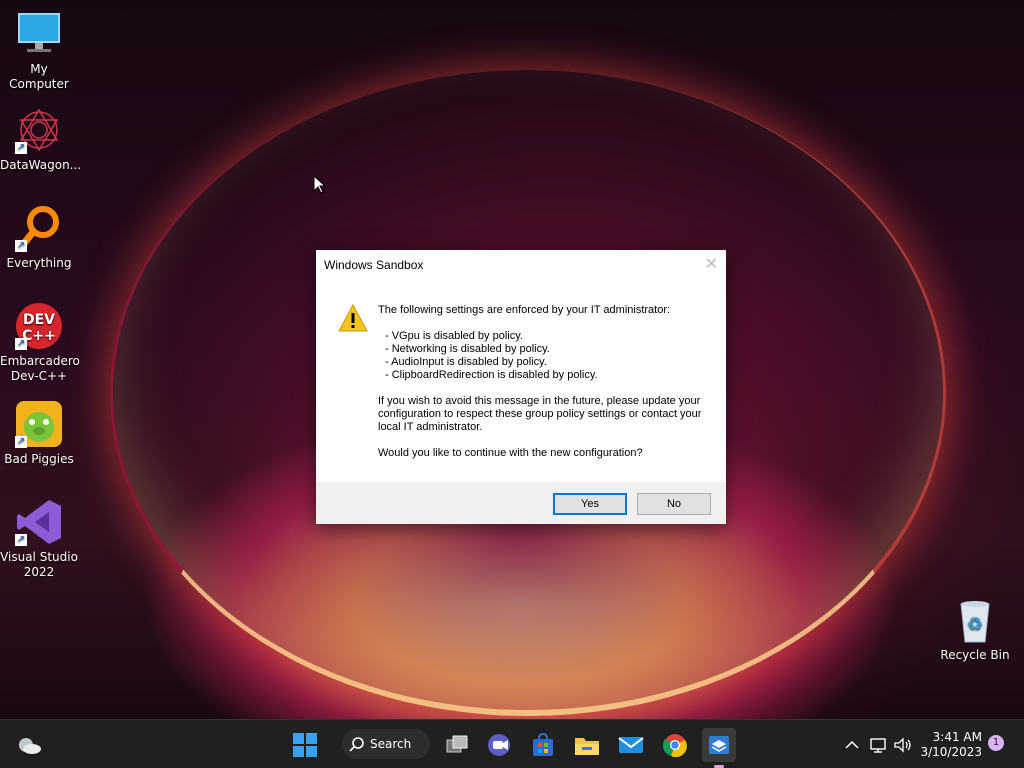  I want to click on notification-badge: 1, so click(996, 743).